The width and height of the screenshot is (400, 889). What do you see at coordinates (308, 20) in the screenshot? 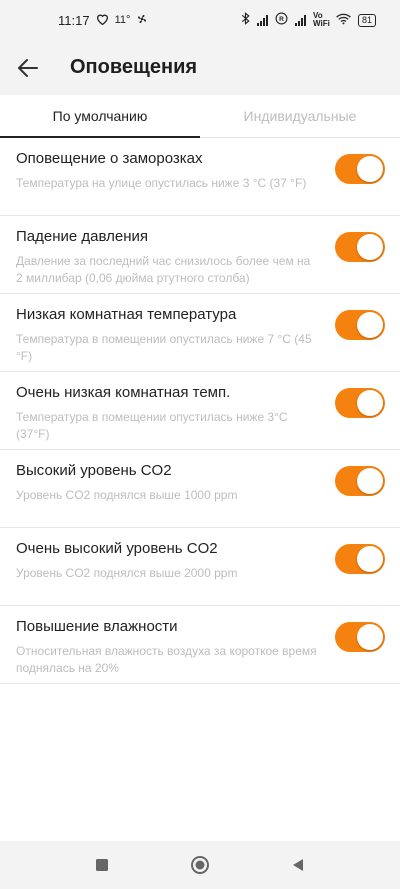
I see `status-right: R Vo WiFi 81` at bounding box center [308, 20].